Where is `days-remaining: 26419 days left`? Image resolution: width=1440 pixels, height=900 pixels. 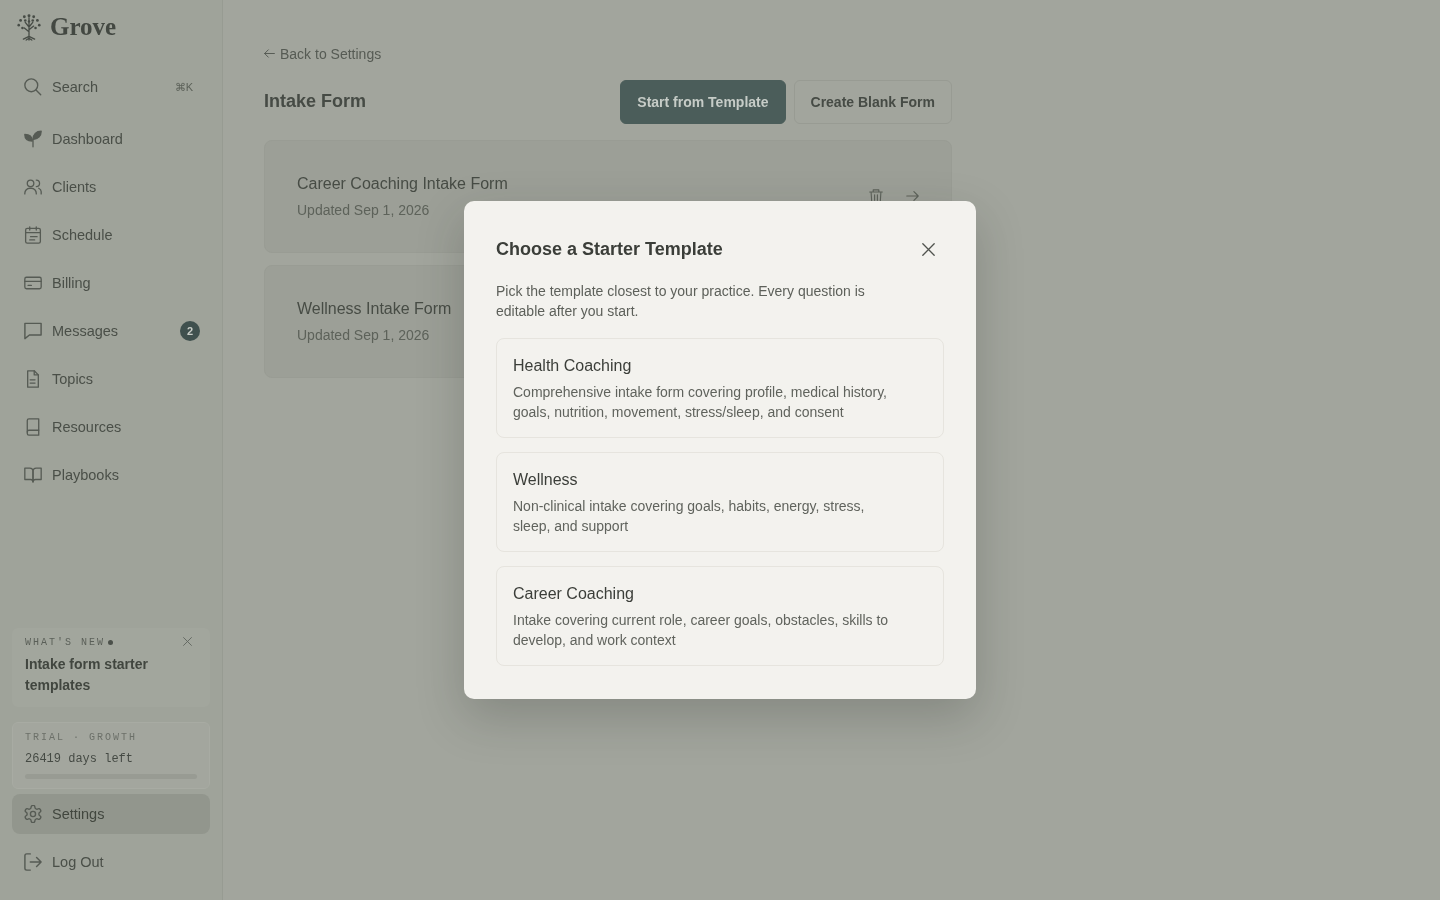
days-remaining: 26419 days left is located at coordinates (80, 759).